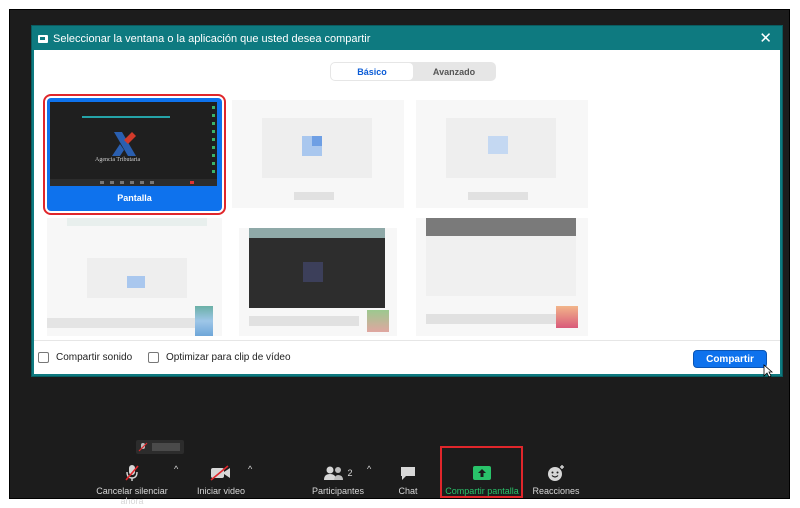 This screenshot has height=508, width=800. What do you see at coordinates (134, 198) in the screenshot?
I see `screen-tile-label: Pantalla` at bounding box center [134, 198].